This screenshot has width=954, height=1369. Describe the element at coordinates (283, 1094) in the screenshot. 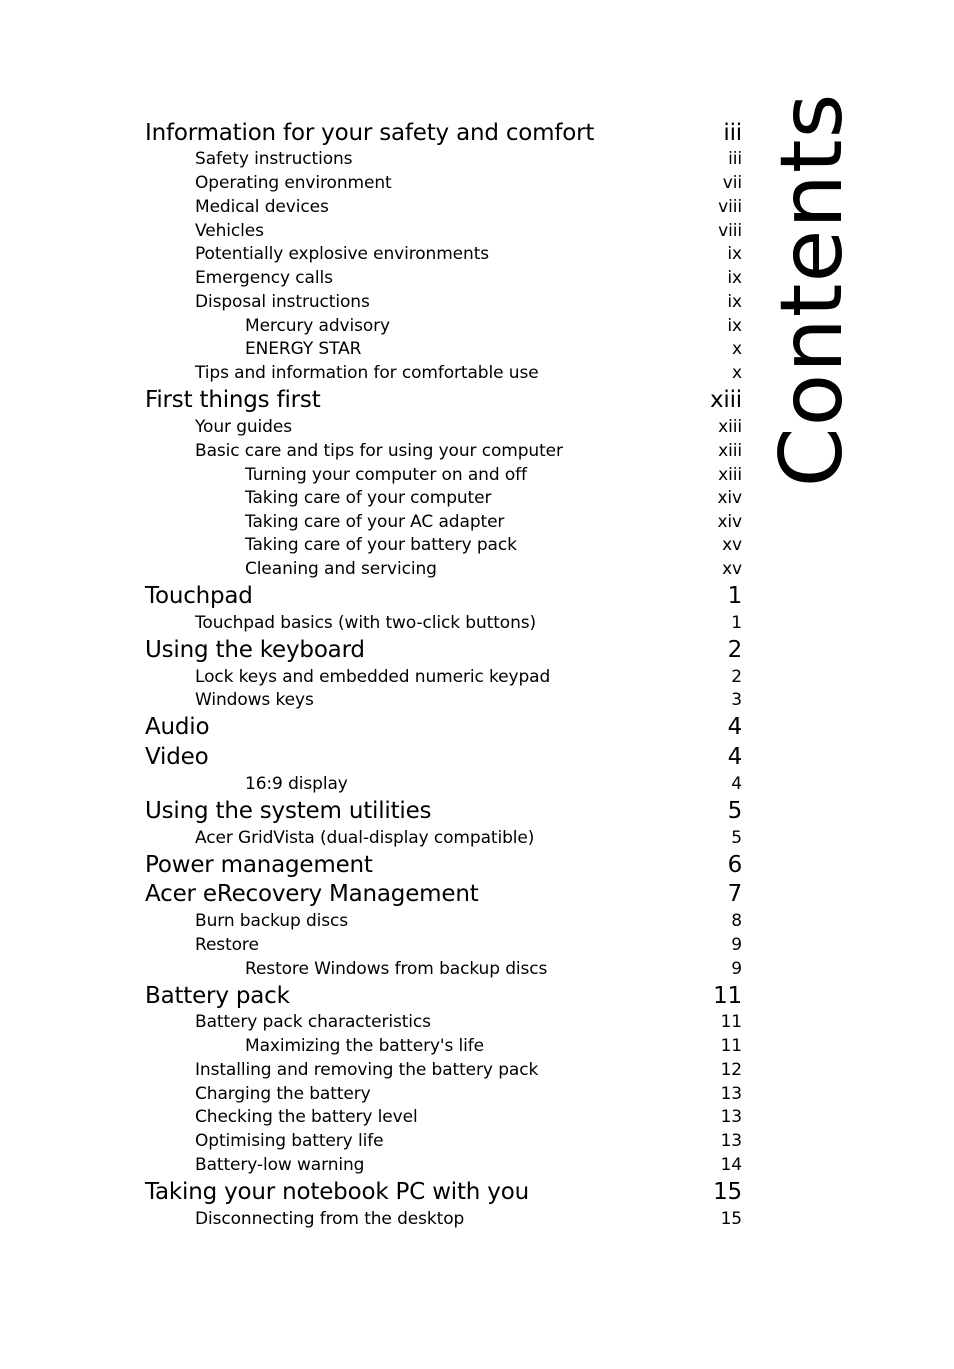

I see `toc-entry-title: Charging the battery` at that location.